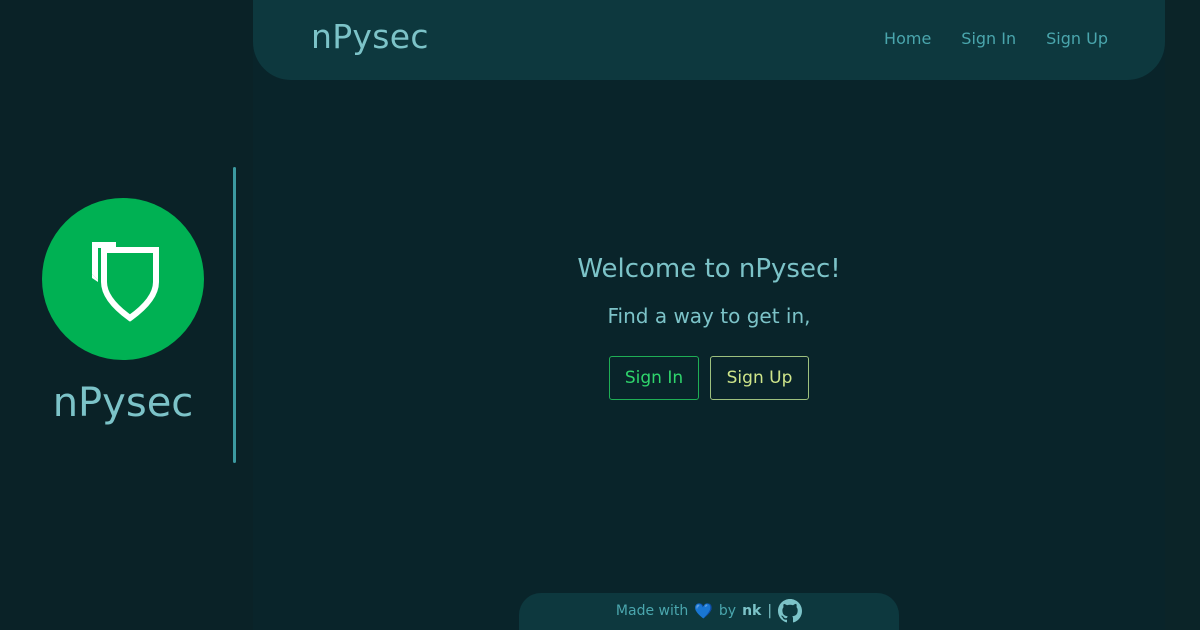 This screenshot has height=630, width=1200. I want to click on footer-by: by, so click(727, 611).